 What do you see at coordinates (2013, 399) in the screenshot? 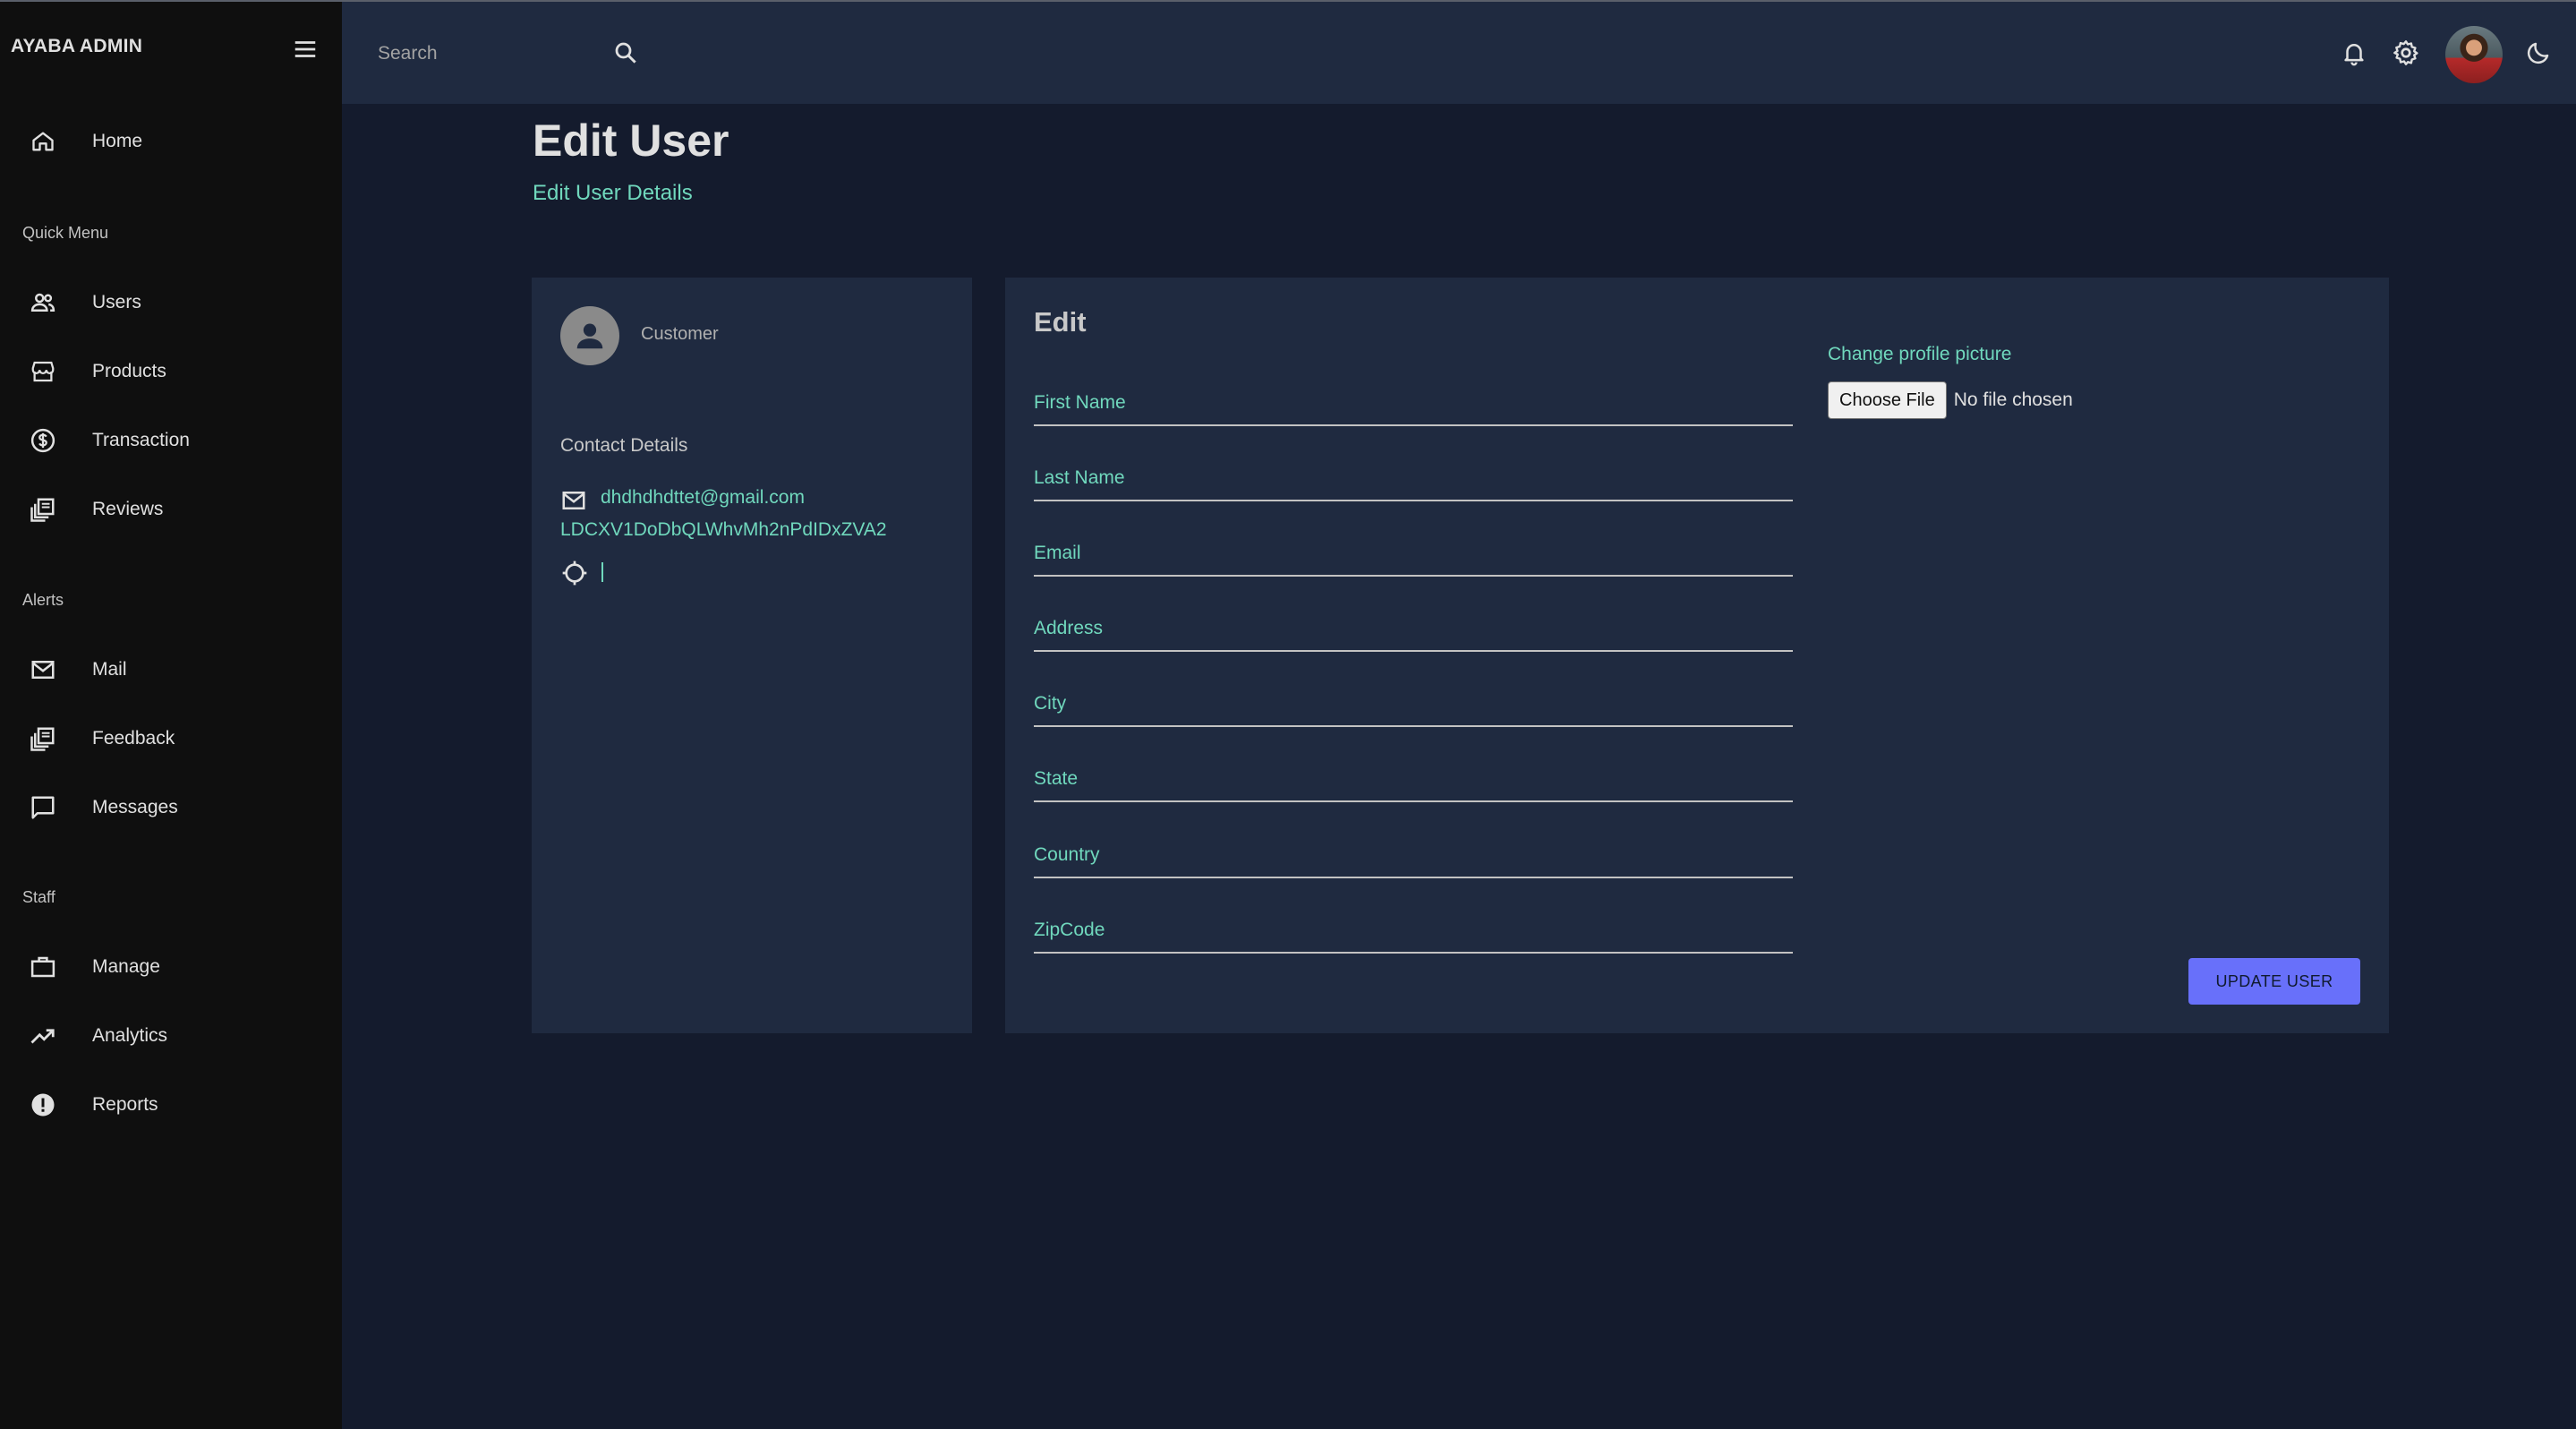
I see `file-status: No file chosen` at bounding box center [2013, 399].